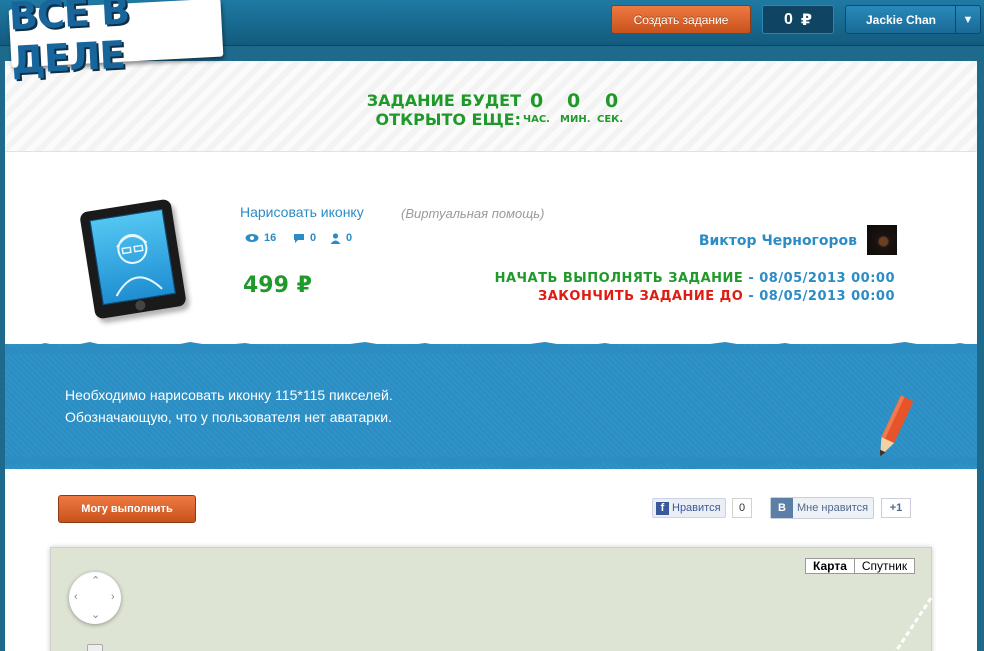 The width and height of the screenshot is (984, 651). I want to click on end-date: - 08/05/2013 00:00, so click(821, 296).